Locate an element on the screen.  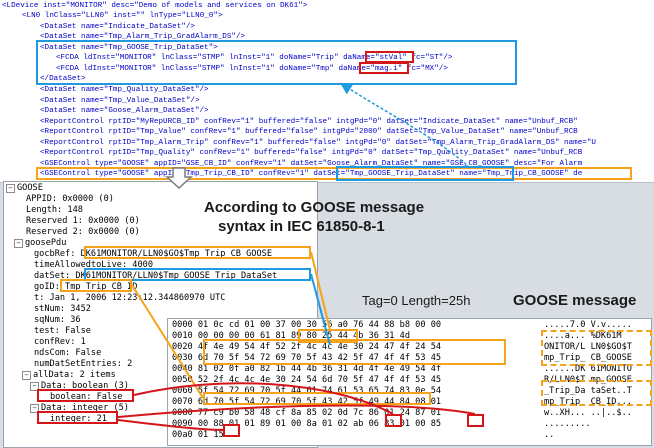
ascii-goid-box is located at coordinates (596, 393).